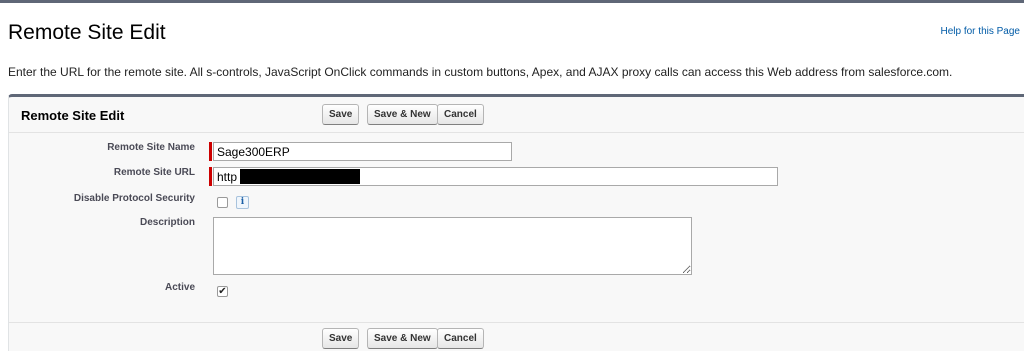 The image size is (1024, 351). What do you see at coordinates (222, 291) in the screenshot?
I see `active-checkbox: ✔` at bounding box center [222, 291].